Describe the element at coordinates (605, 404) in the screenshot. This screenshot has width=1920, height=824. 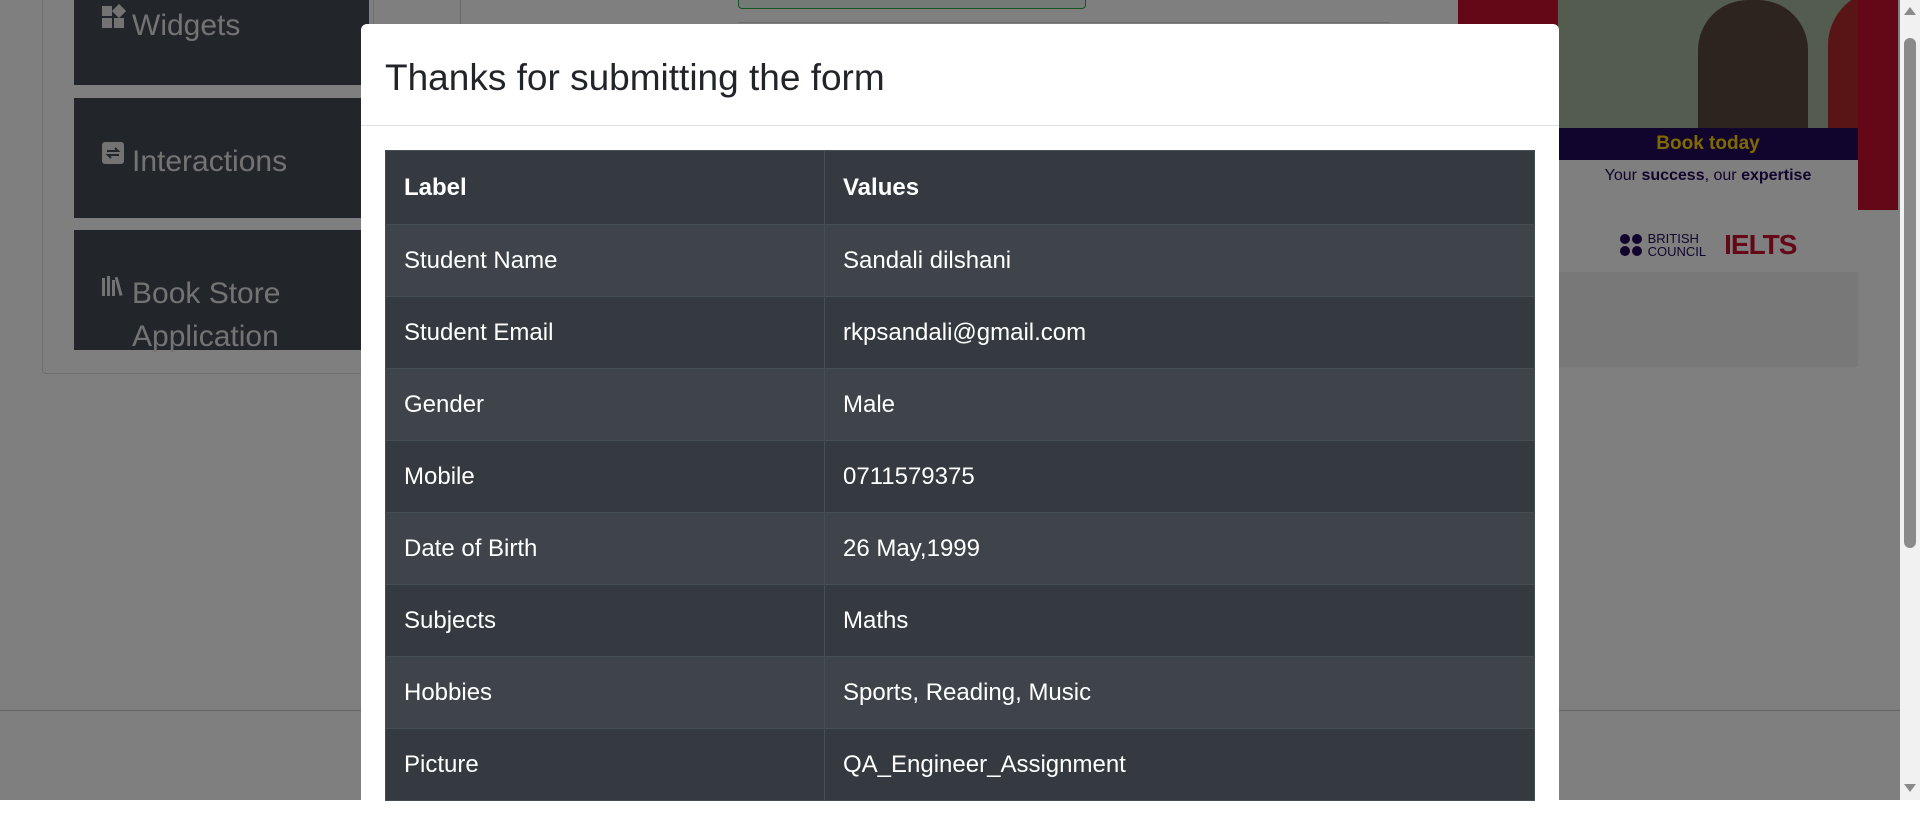
I see `row-label: Gender` at that location.